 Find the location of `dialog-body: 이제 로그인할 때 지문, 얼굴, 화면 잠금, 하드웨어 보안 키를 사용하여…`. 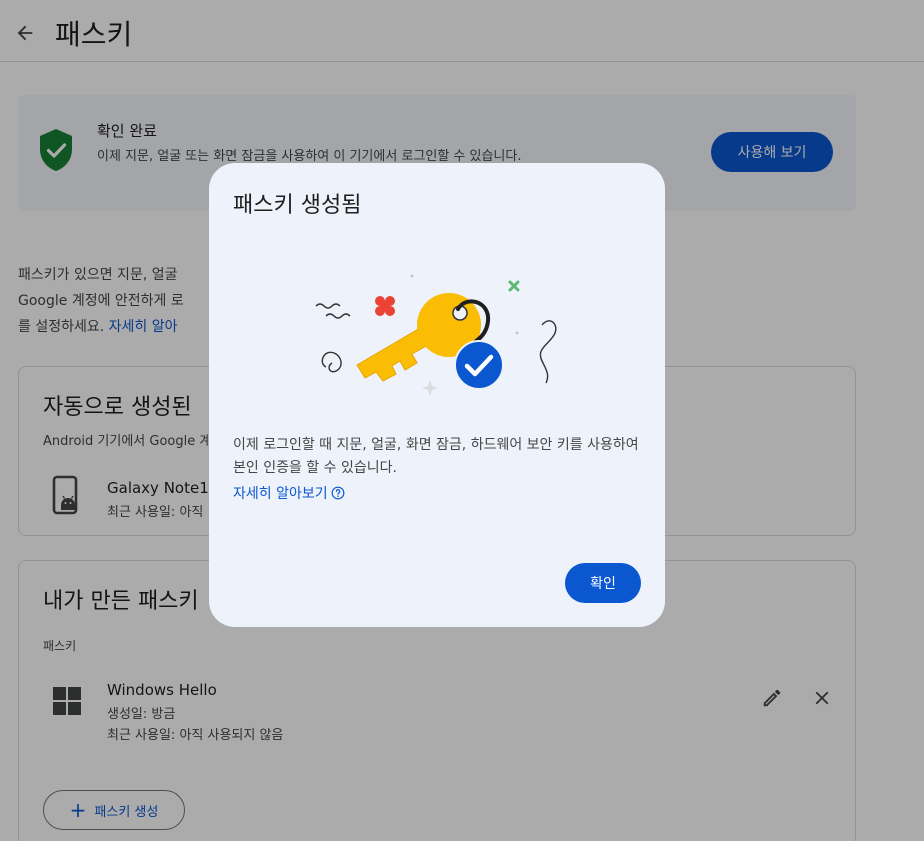

dialog-body: 이제 로그인할 때 지문, 얼굴, 화면 잠금, 하드웨어 보안 키를 사용하여… is located at coordinates (436, 456).